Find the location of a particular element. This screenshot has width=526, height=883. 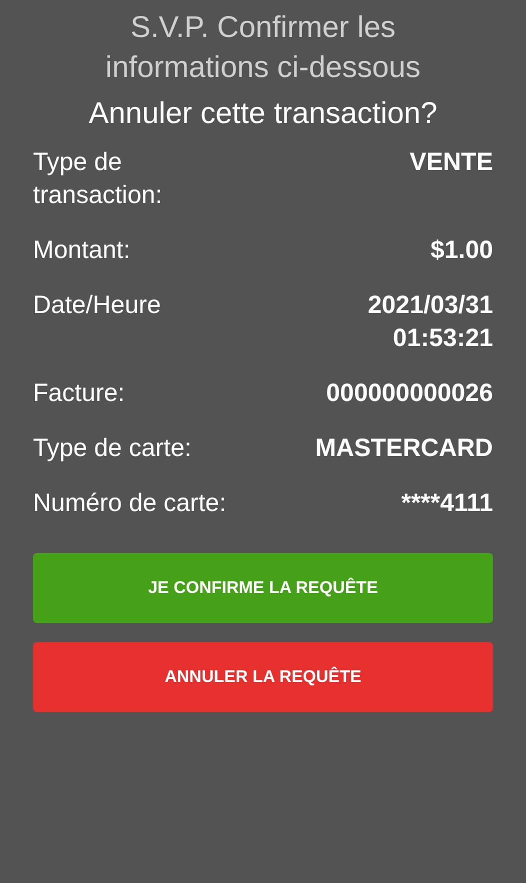

confirm-button: JE CONFIRME LA REQUÊTE is located at coordinates (263, 588).